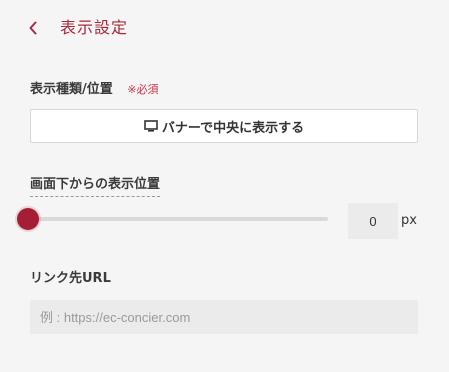 Image resolution: width=449 pixels, height=372 pixels. I want to click on page-title: 表示設定, so click(94, 27).